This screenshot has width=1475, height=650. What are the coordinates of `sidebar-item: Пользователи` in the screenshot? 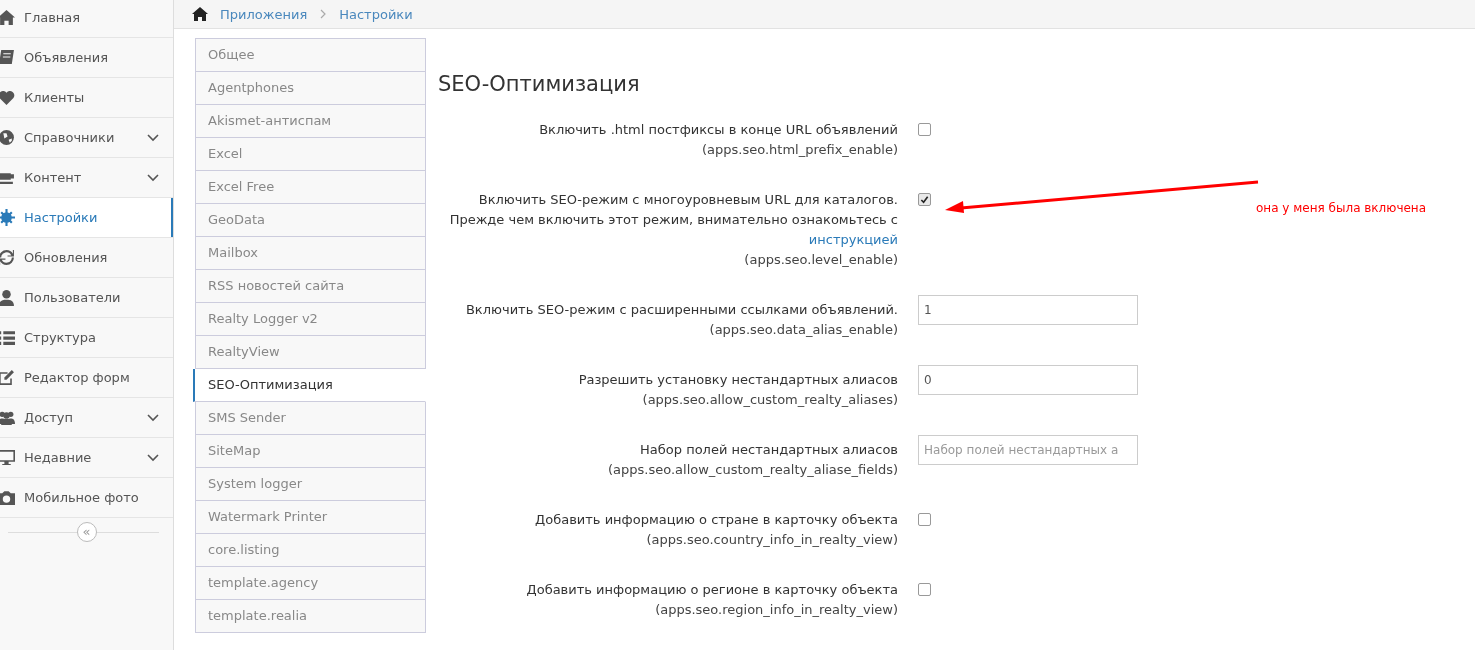 It's located at (86, 298).